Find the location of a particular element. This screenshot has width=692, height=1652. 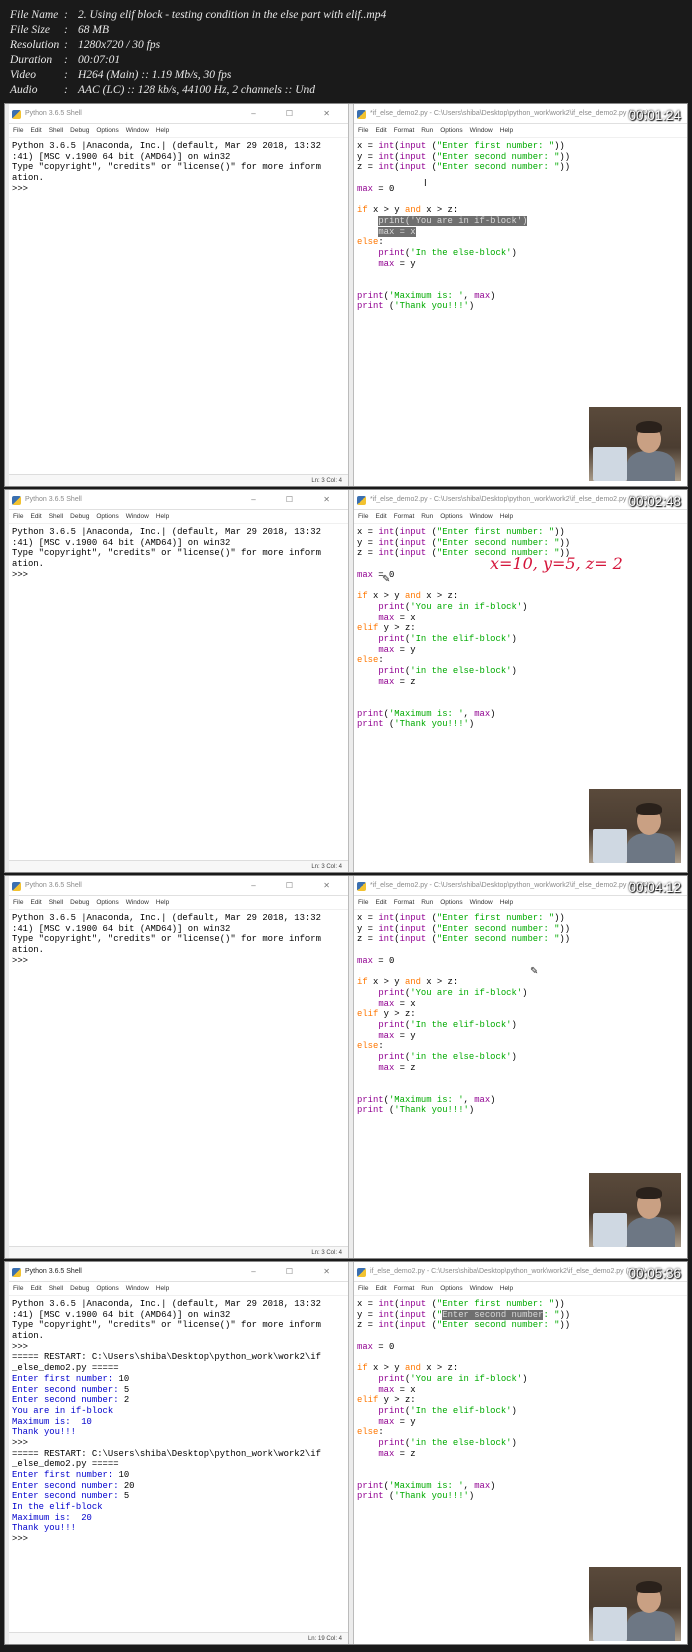

code-token: elif is located at coordinates (368, 1014).